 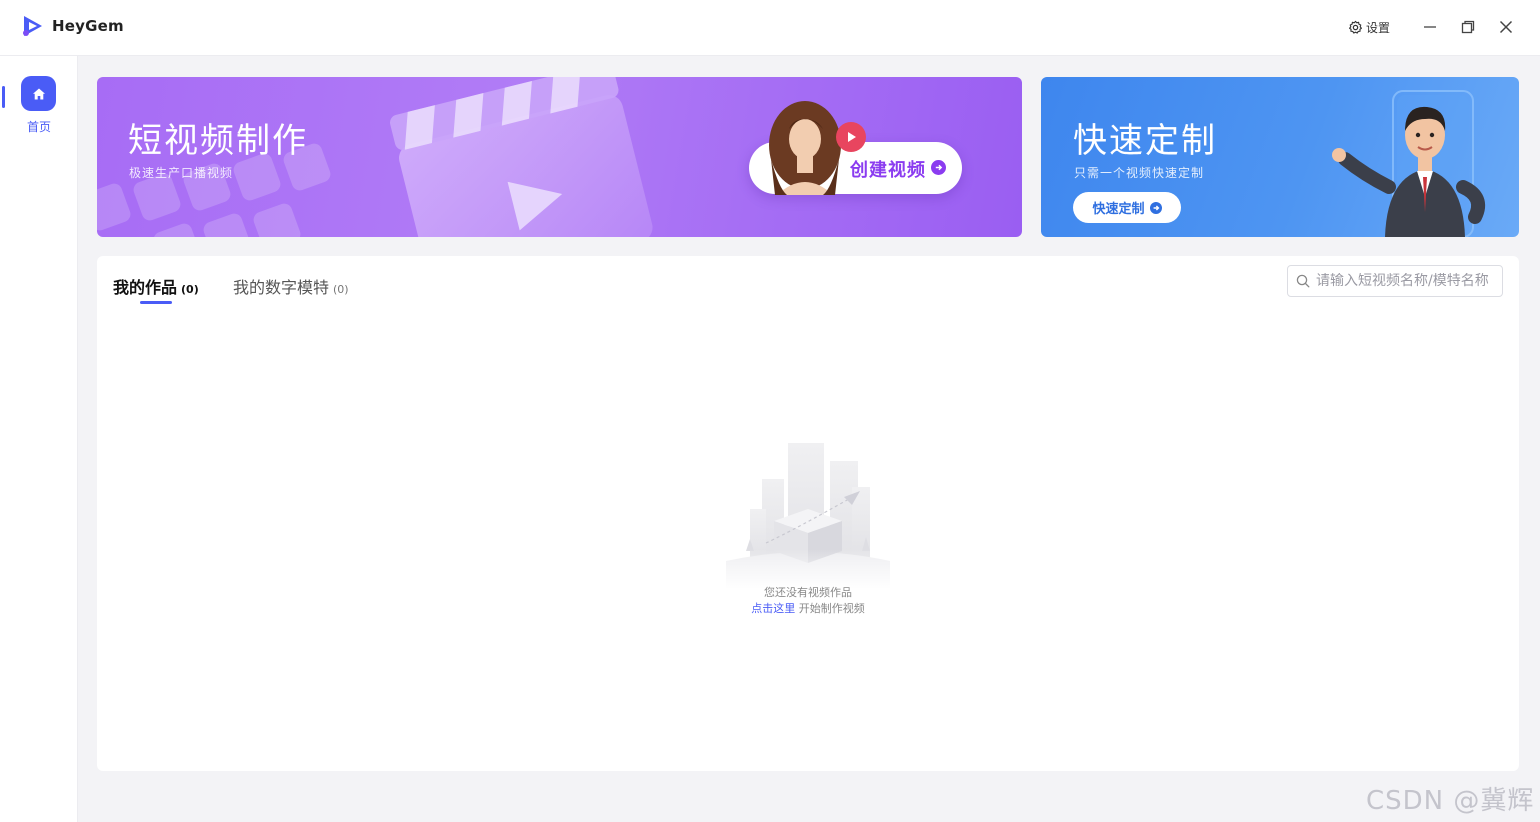 I want to click on businessman-illustration, so click(x=1408, y=163).